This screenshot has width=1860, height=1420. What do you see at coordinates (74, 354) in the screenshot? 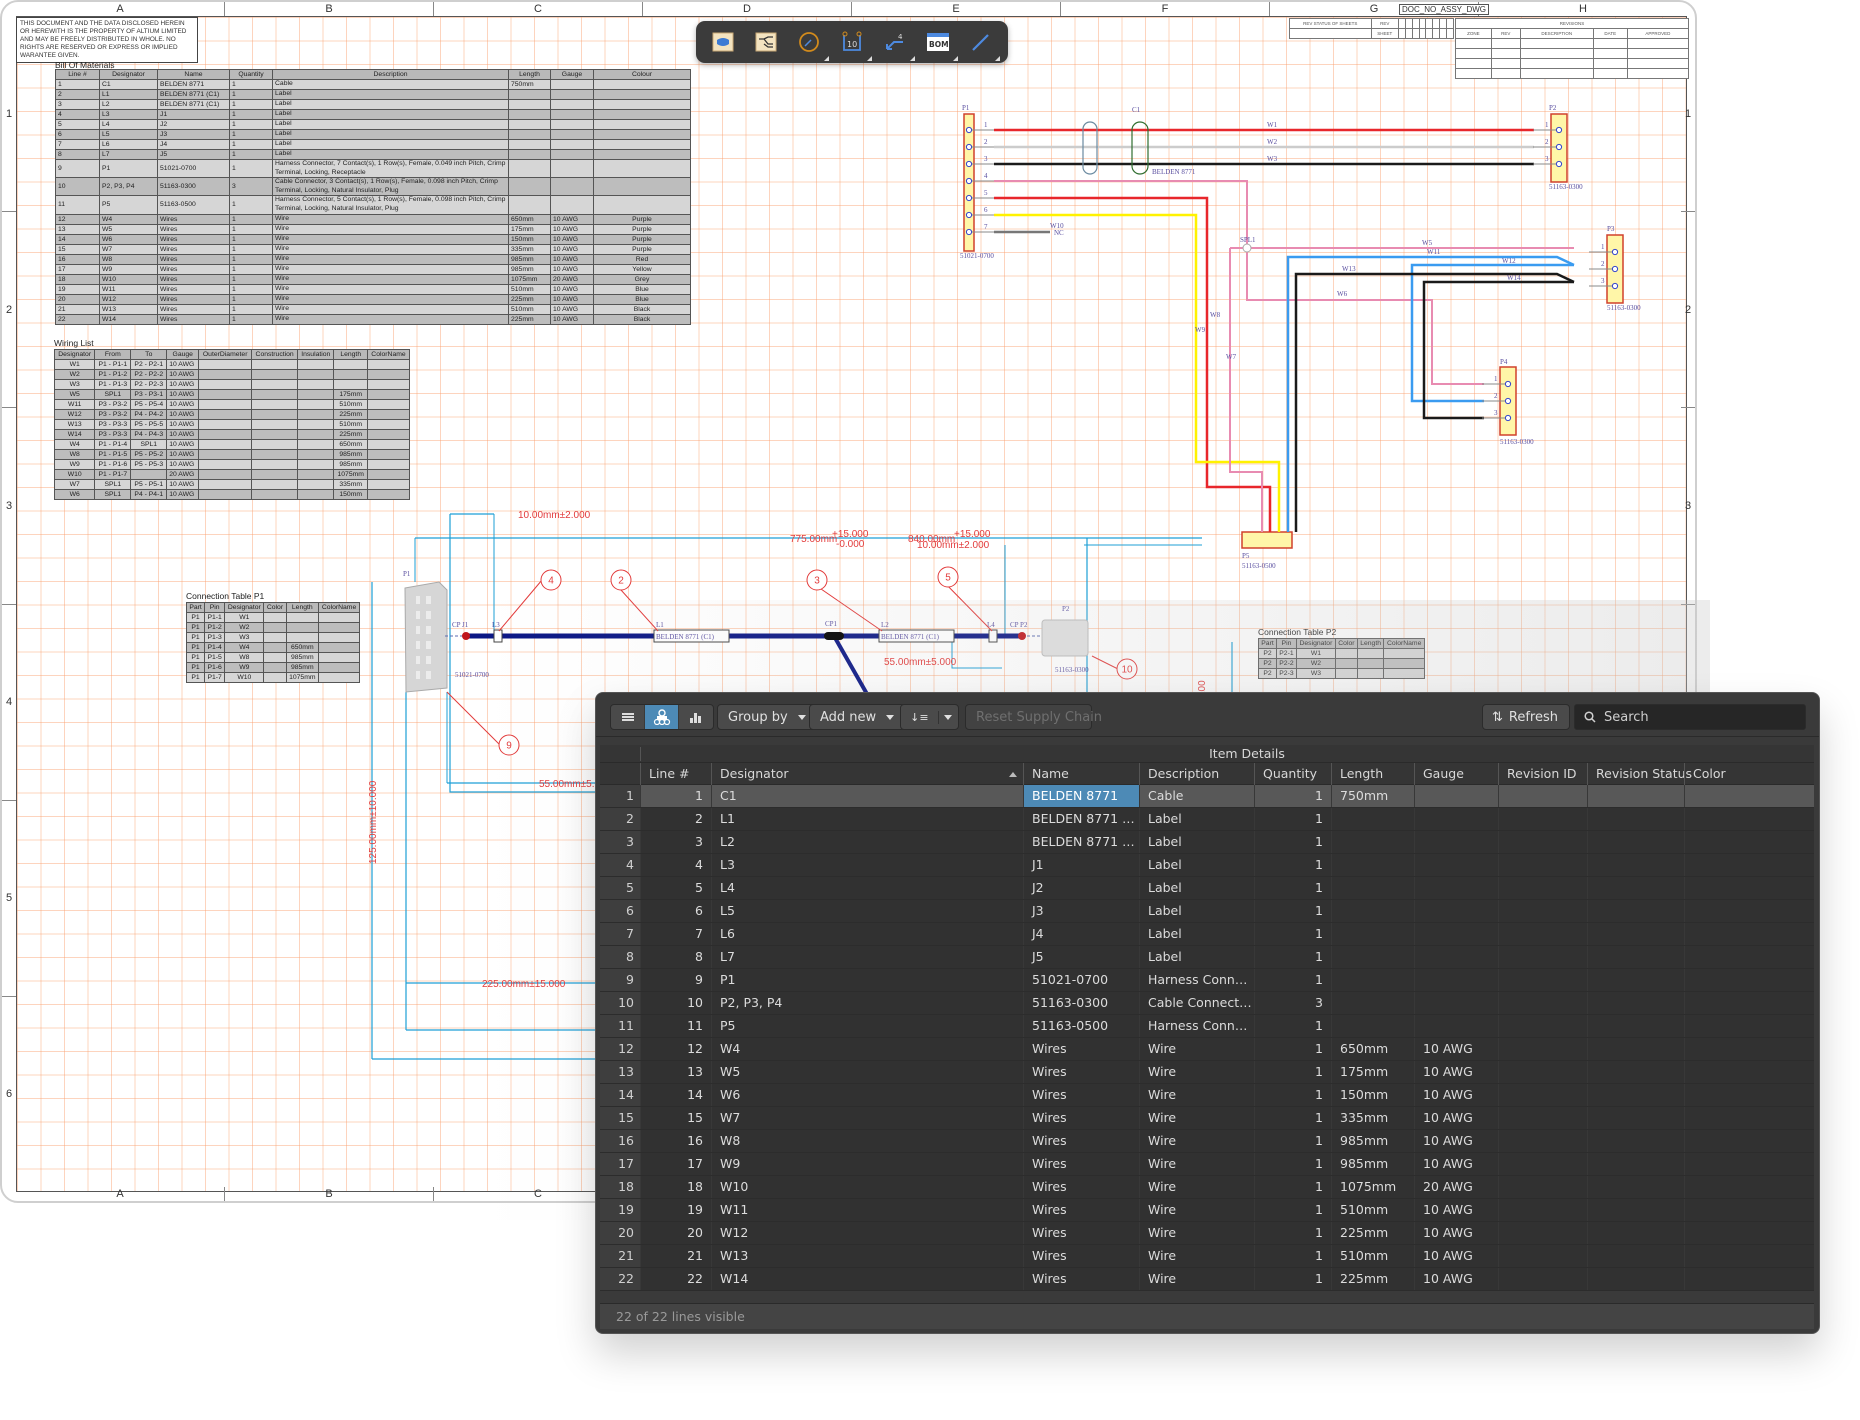
I see `table-header-cell: Designator` at bounding box center [74, 354].